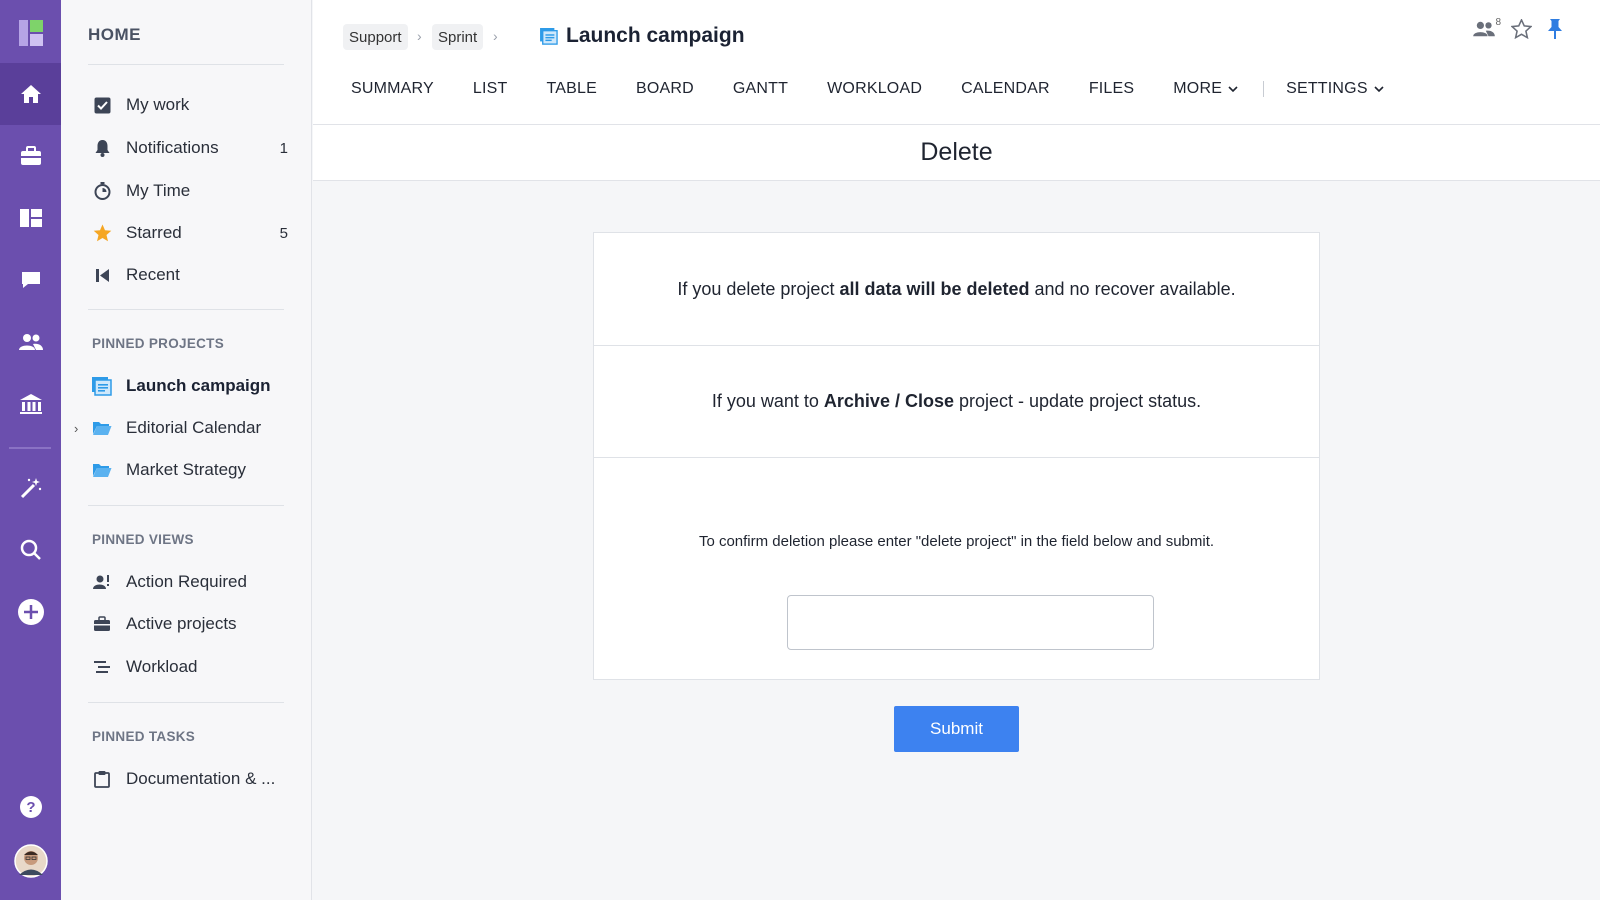  Describe the element at coordinates (1111, 89) in the screenshot. I see `tab-files: FILES` at that location.